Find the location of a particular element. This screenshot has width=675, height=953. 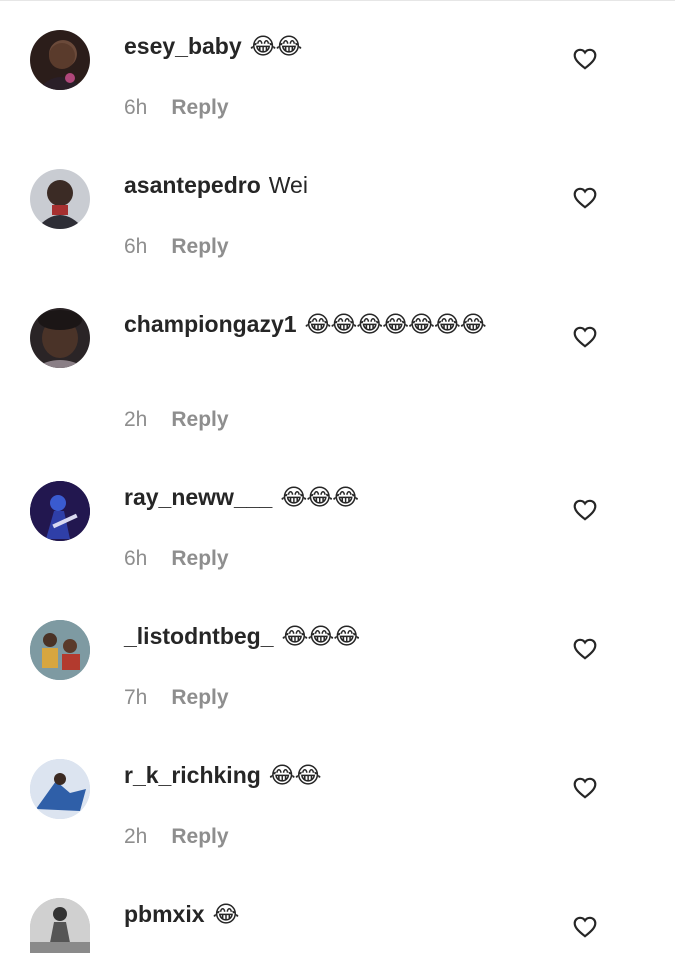

top-divider is located at coordinates (337, 0).